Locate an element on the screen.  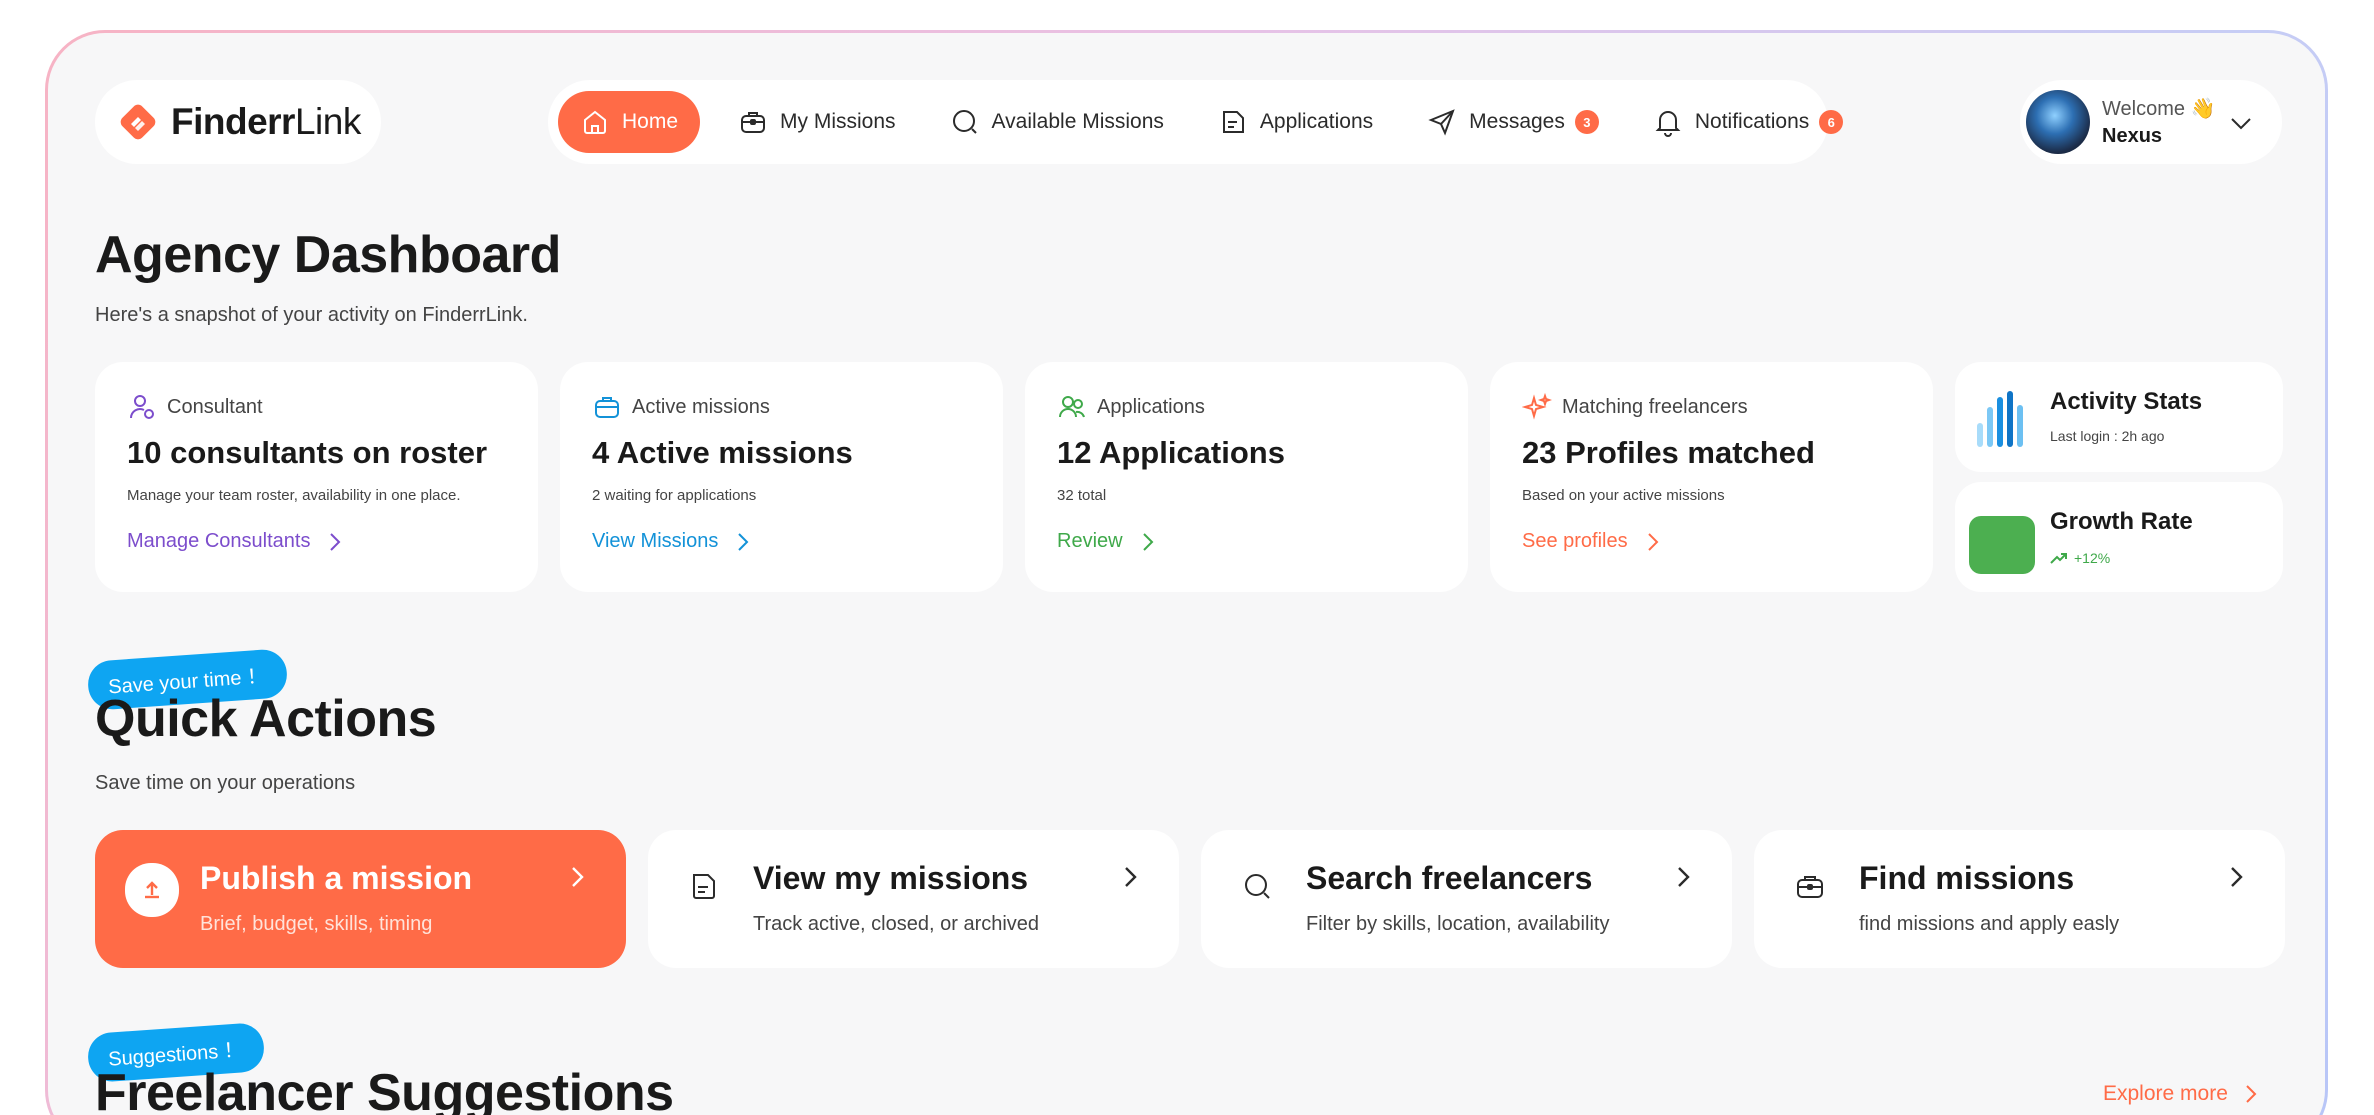
nav-available-missions-label: Available Missions is located at coordinates (1077, 121).